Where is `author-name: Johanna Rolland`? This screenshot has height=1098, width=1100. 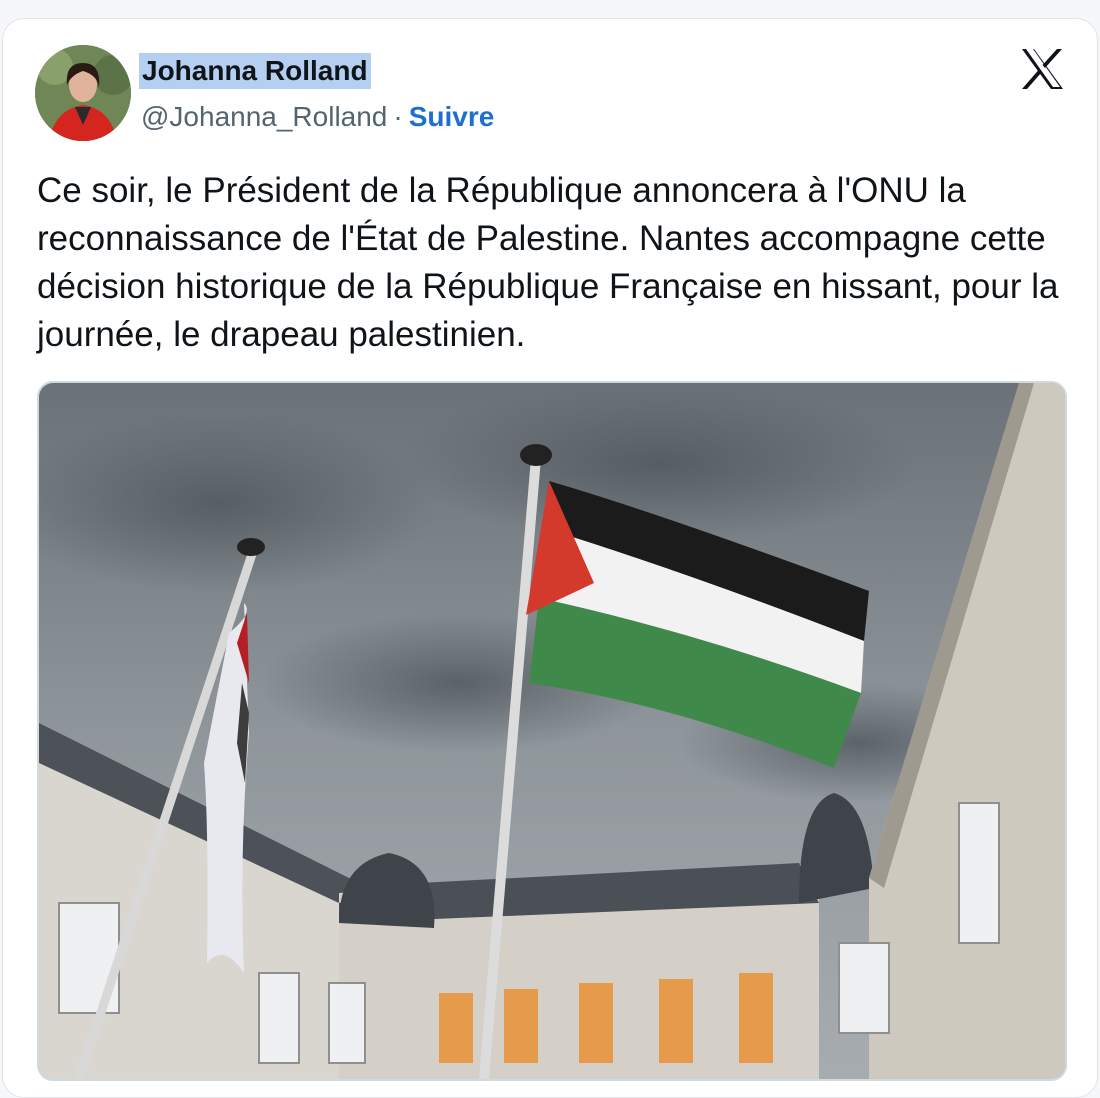 author-name: Johanna Rolland is located at coordinates (255, 71).